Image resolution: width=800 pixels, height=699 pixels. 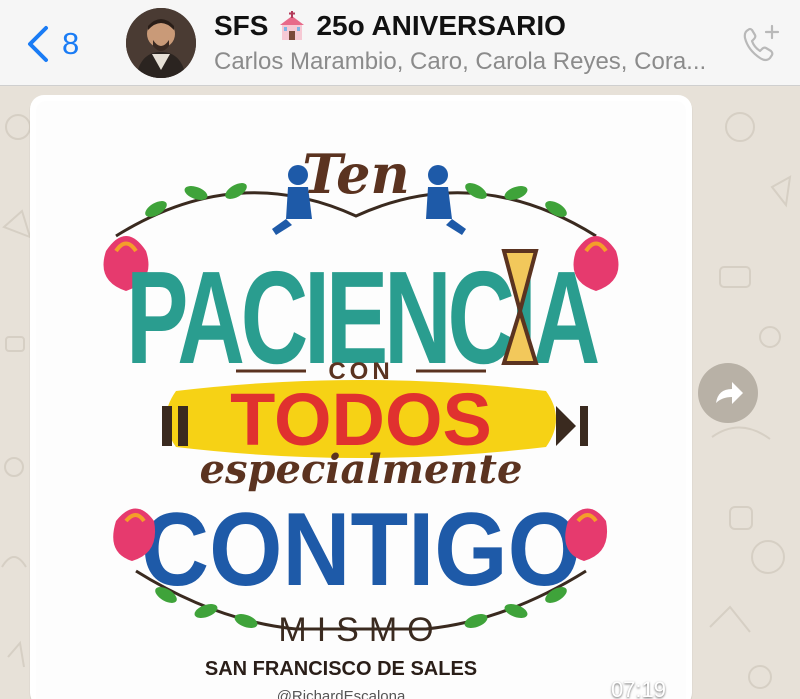 What do you see at coordinates (241, 25) in the screenshot?
I see `chat-title-prefix: SFS` at bounding box center [241, 25].